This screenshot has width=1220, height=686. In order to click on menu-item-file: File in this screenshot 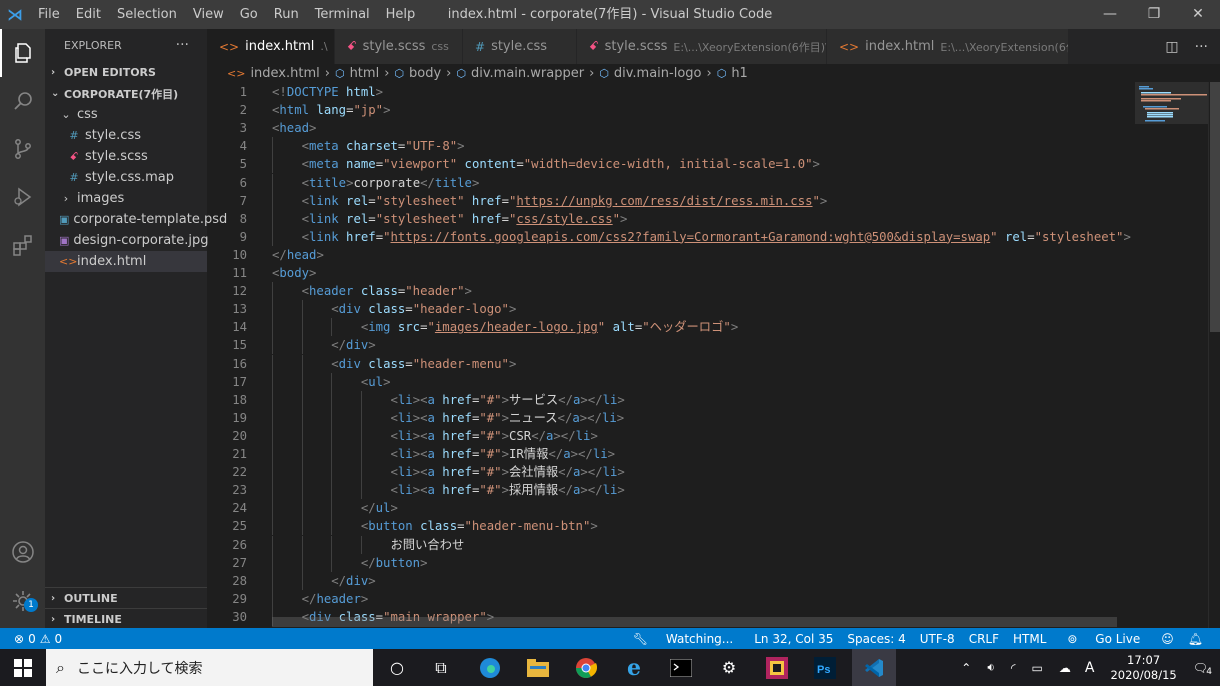, I will do `click(49, 14)`.